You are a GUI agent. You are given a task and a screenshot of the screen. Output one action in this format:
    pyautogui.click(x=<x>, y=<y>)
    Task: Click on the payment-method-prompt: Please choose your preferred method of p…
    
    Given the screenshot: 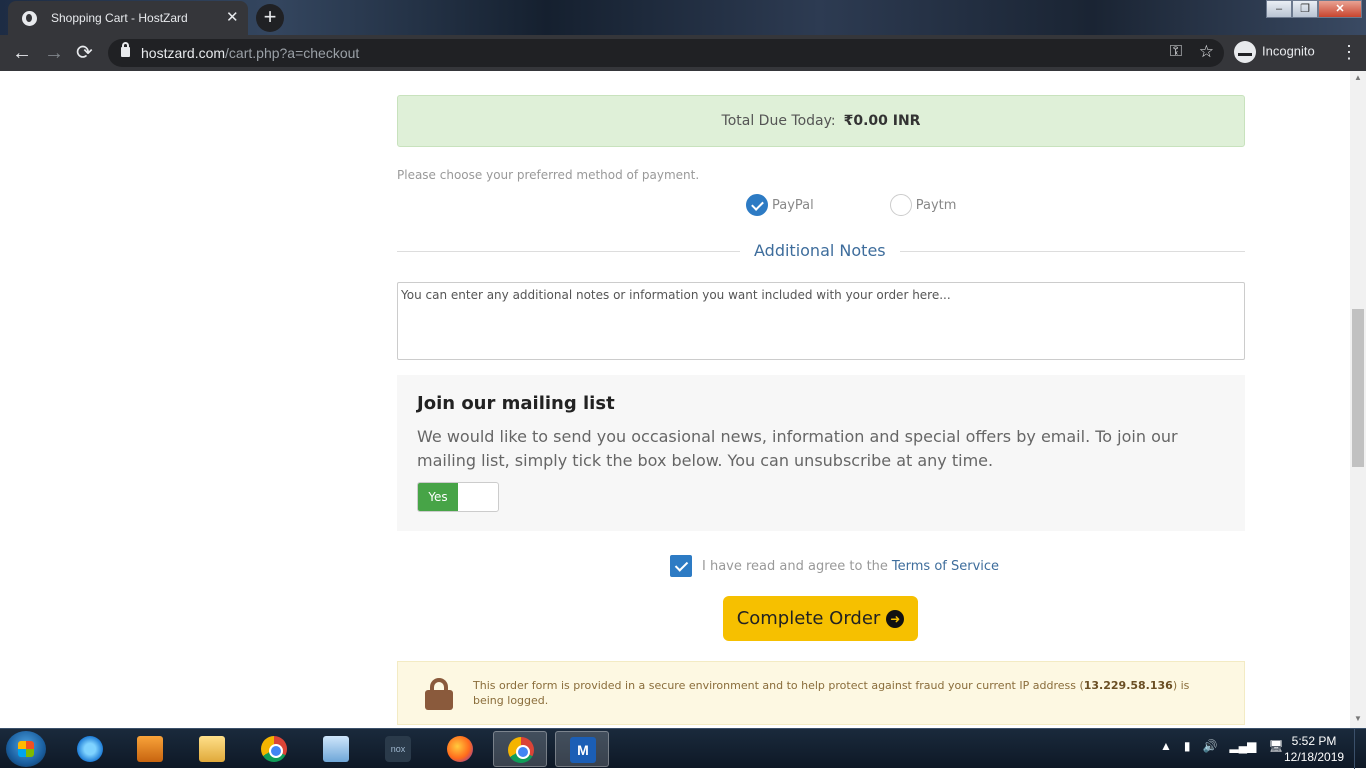 What is the action you would take?
    pyautogui.click(x=548, y=175)
    